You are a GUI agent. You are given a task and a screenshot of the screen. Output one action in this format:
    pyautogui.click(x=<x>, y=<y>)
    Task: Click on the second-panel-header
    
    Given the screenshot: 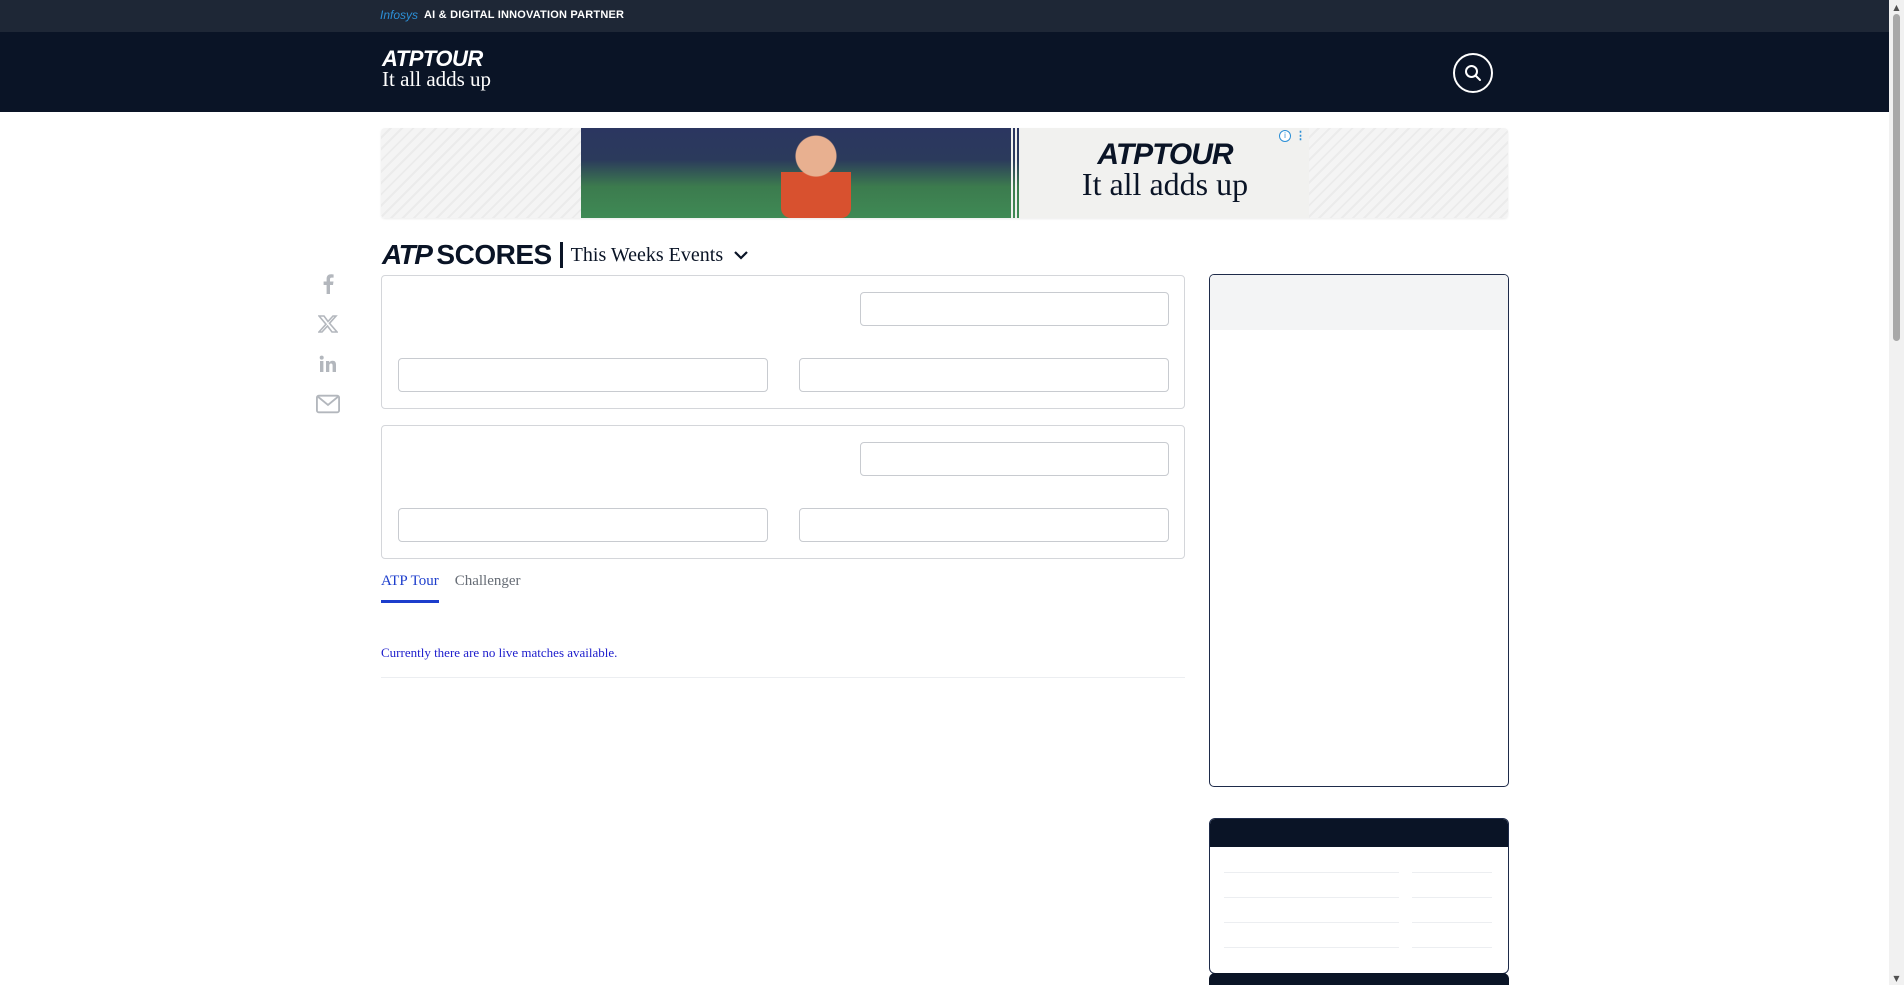 What is the action you would take?
    pyautogui.click(x=1359, y=979)
    